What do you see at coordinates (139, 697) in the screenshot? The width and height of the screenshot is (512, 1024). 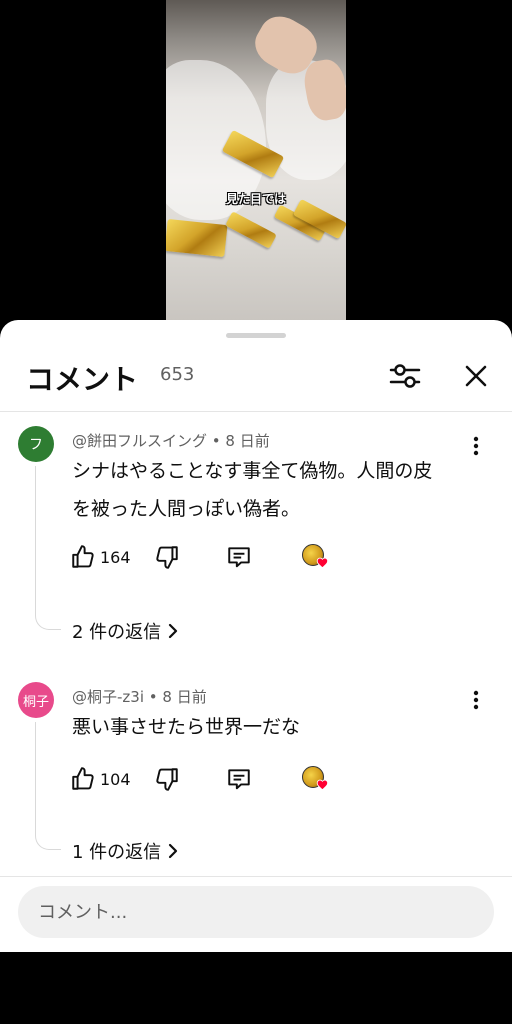 I see `comment-meta: @桐子-z3i • 8 日前` at bounding box center [139, 697].